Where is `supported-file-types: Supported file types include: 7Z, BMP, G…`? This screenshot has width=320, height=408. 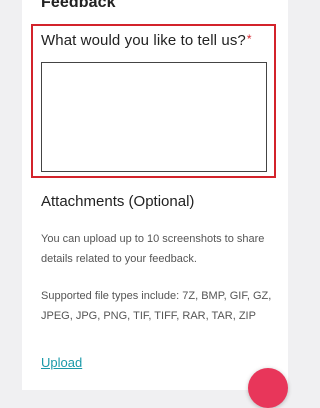 supported-file-types: Supported file types include: 7Z, BMP, G… is located at coordinates (156, 306).